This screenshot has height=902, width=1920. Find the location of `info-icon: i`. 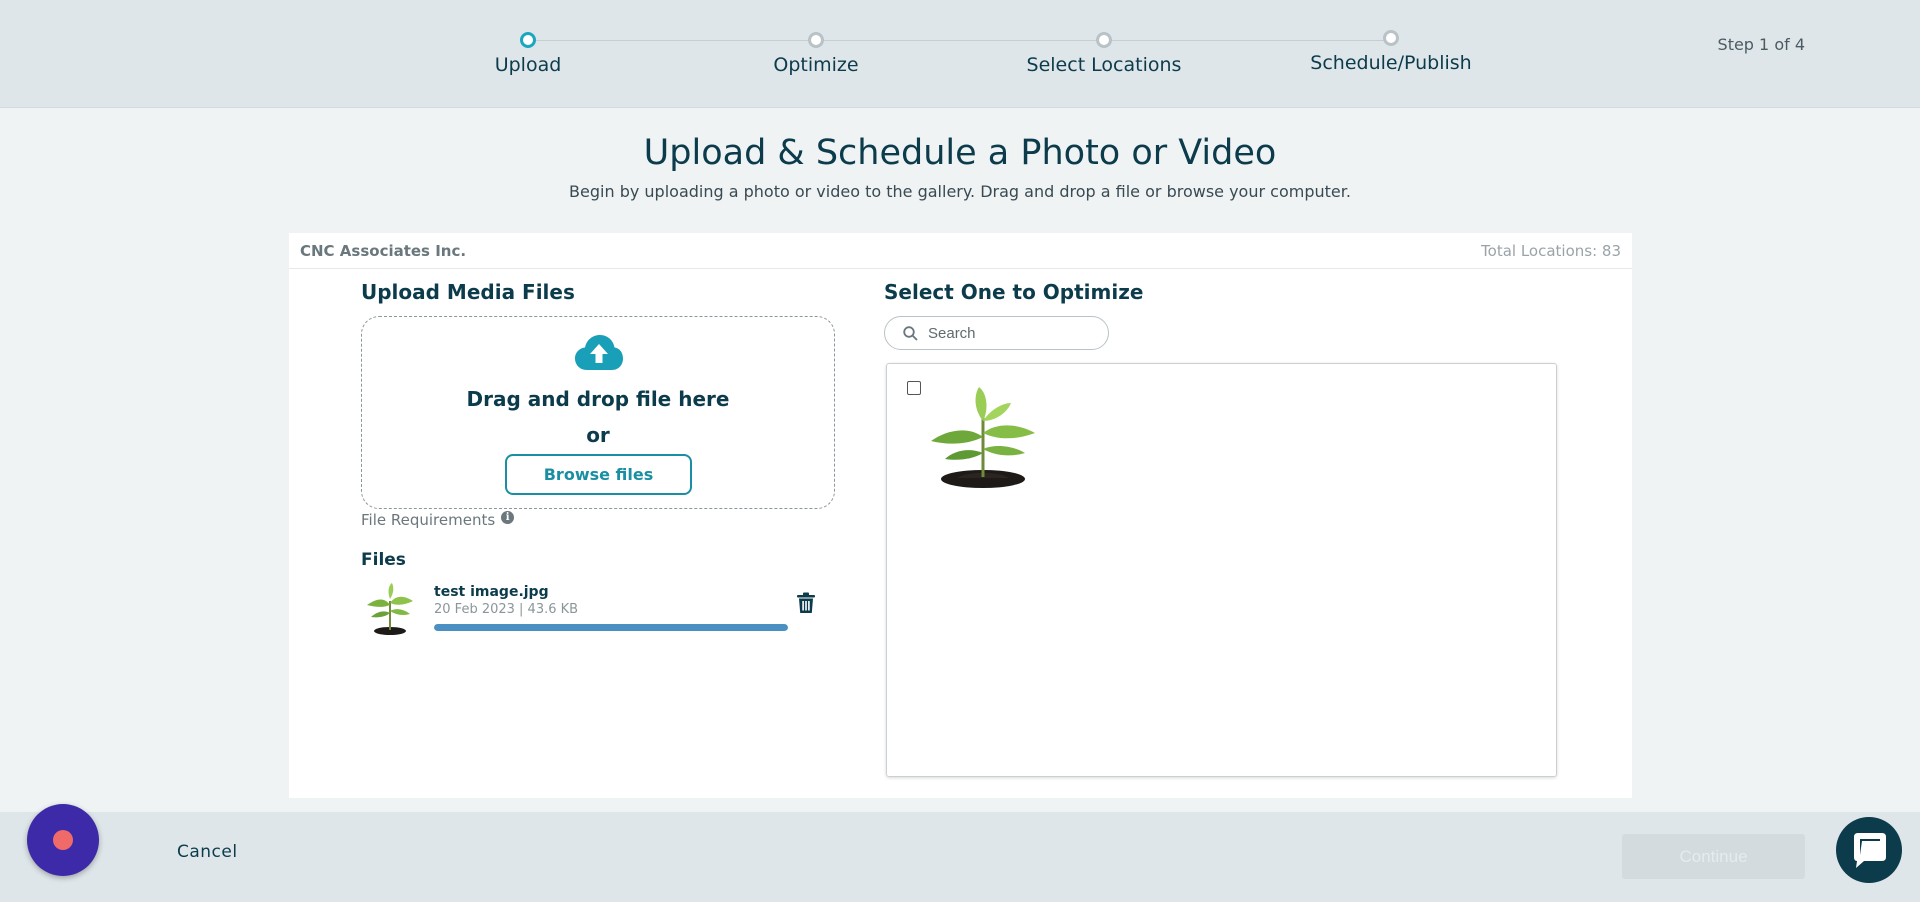

info-icon: i is located at coordinates (508, 517).